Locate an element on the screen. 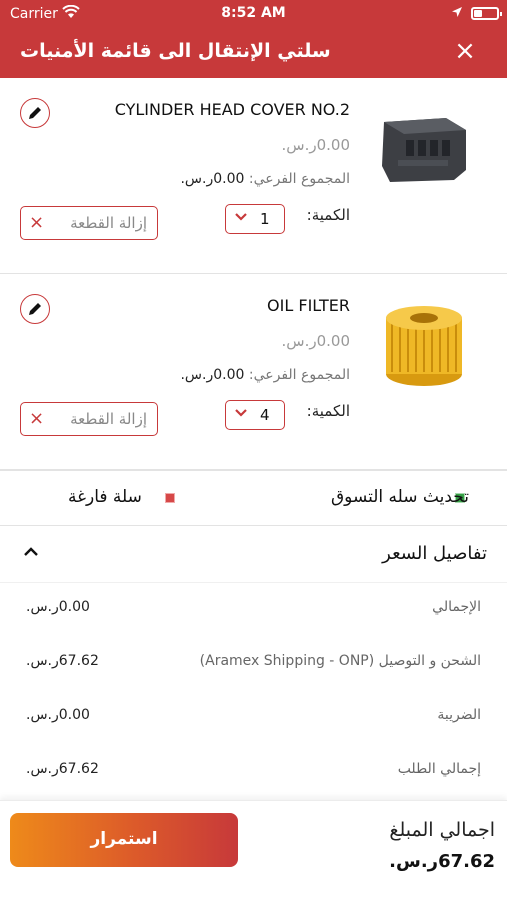  quantity-value: 1 is located at coordinates (265, 219).